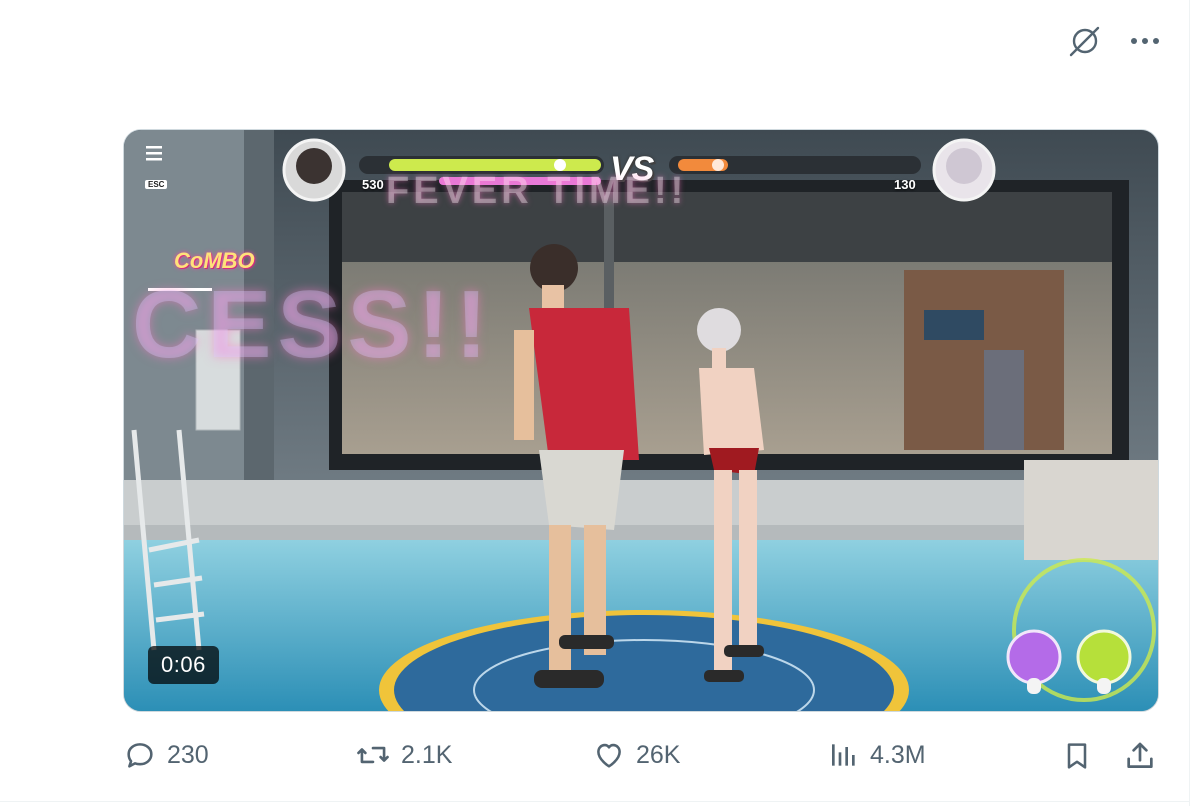 The width and height of the screenshot is (1204, 806). Describe the element at coordinates (166, 755) in the screenshot. I see `reply-button: 230` at that location.